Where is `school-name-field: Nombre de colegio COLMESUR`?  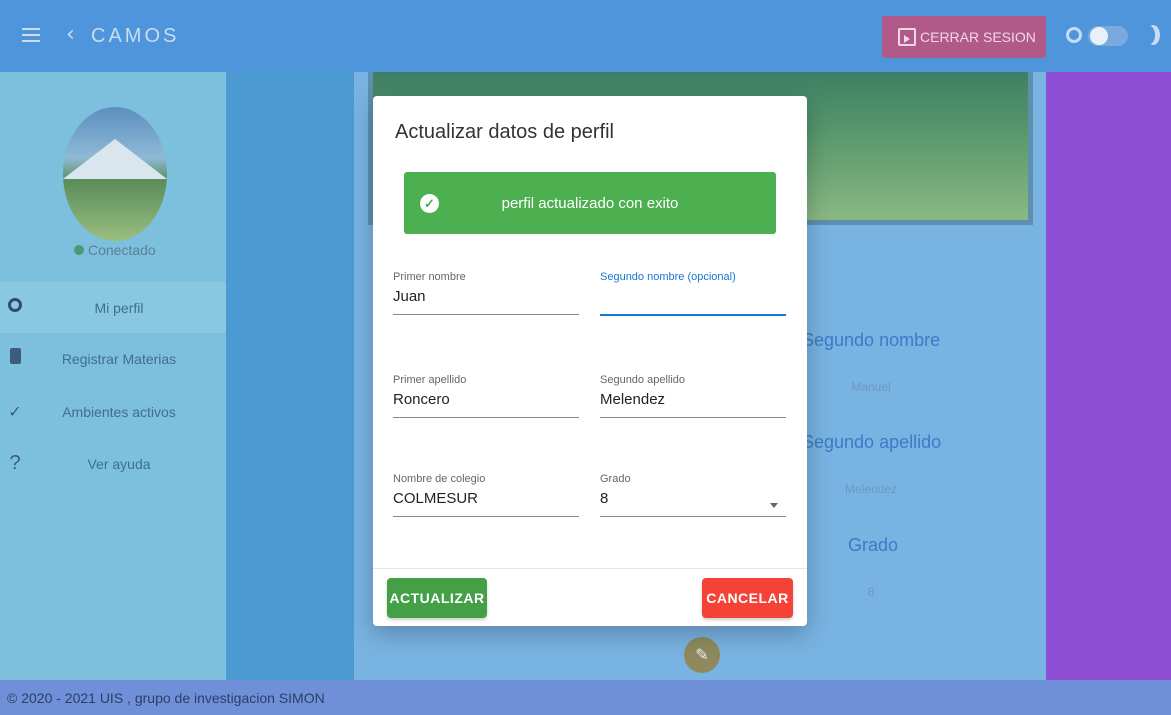
school-name-field: Nombre de colegio COLMESUR is located at coordinates (486, 495).